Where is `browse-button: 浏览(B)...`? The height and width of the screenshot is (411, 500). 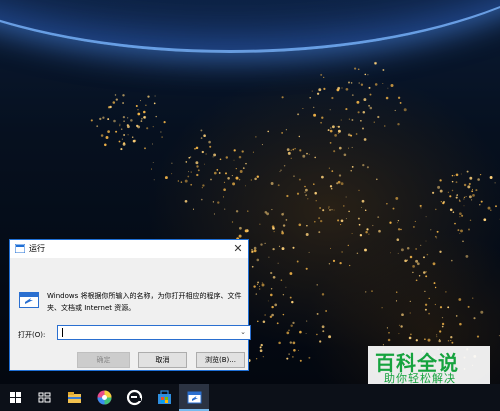 browse-button: 浏览(B)... is located at coordinates (220, 360).